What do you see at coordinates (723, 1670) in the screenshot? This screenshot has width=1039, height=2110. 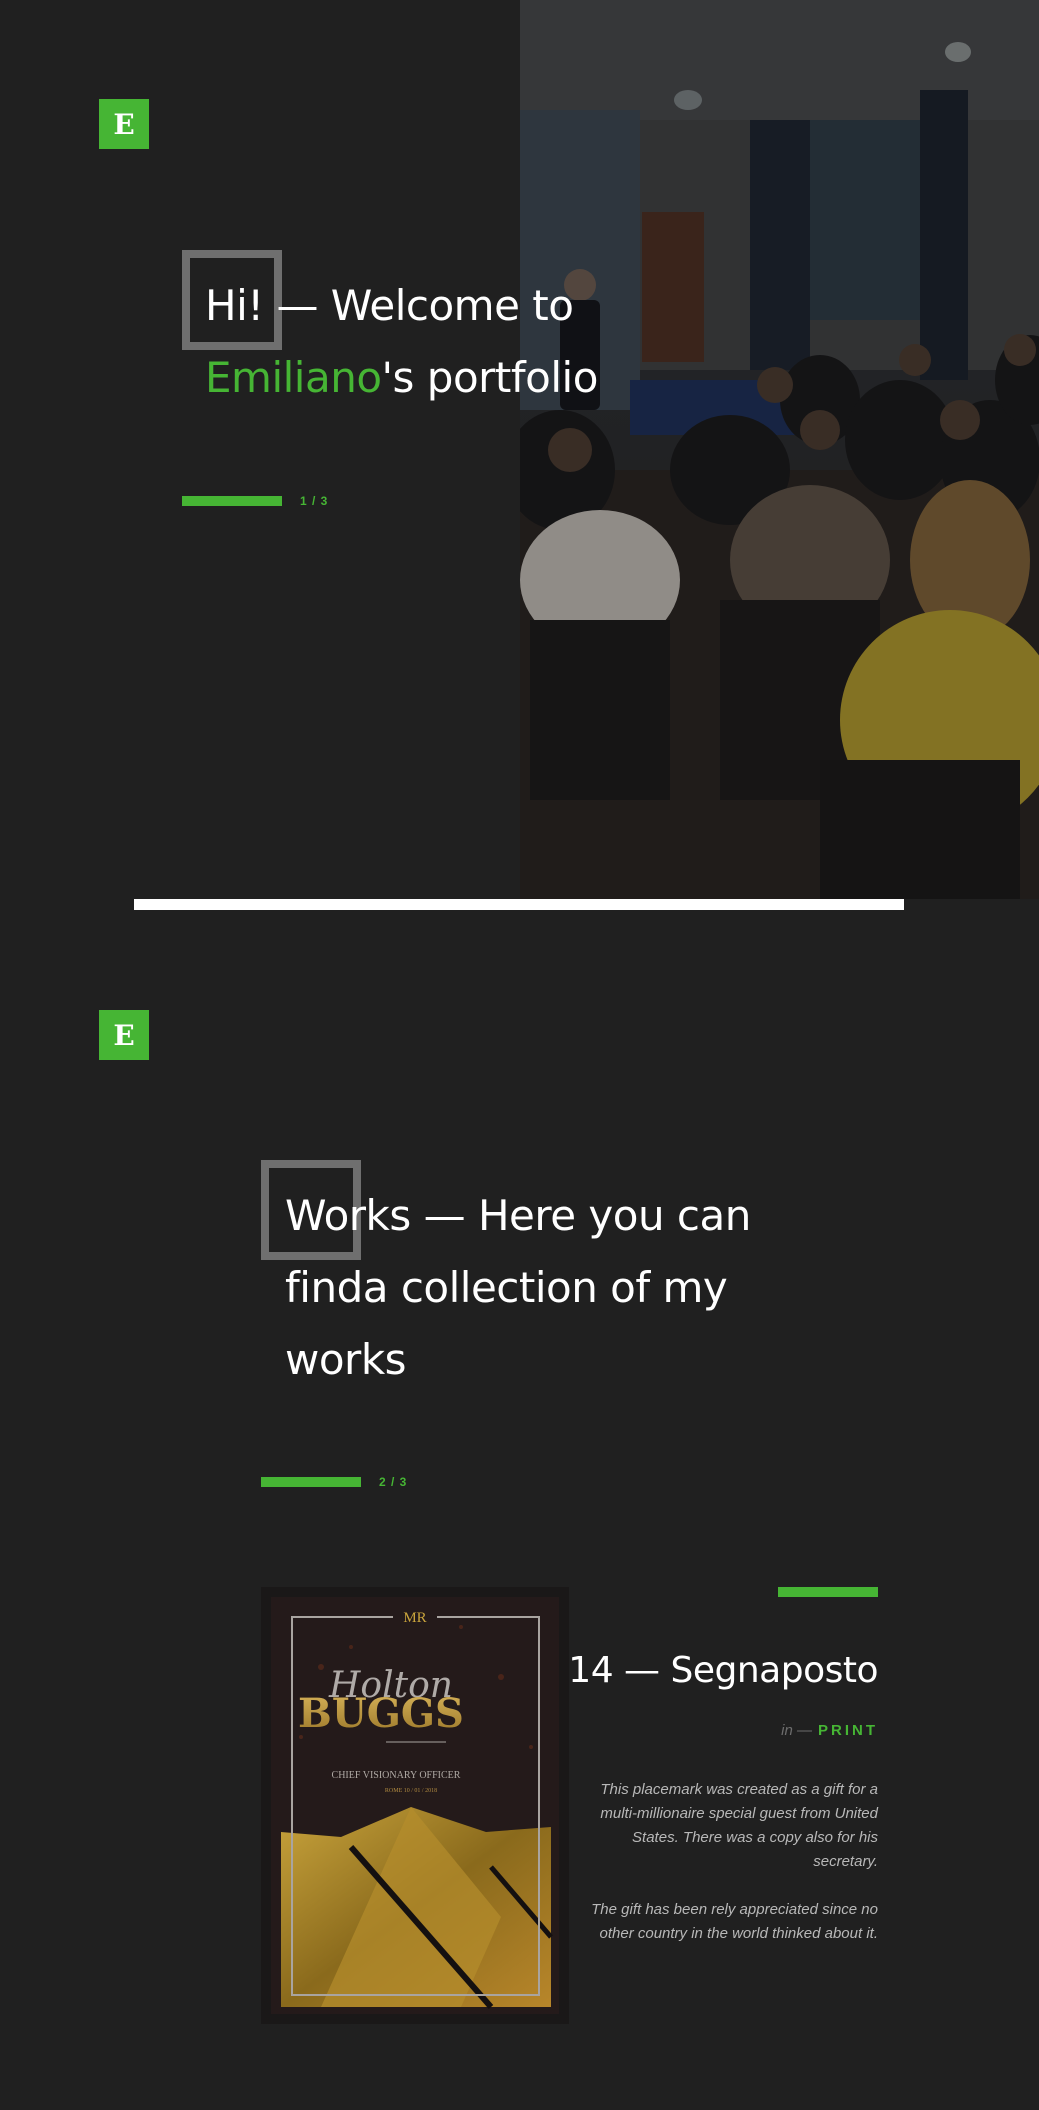 I see `project-title: 14 — Segnaposto` at bounding box center [723, 1670].